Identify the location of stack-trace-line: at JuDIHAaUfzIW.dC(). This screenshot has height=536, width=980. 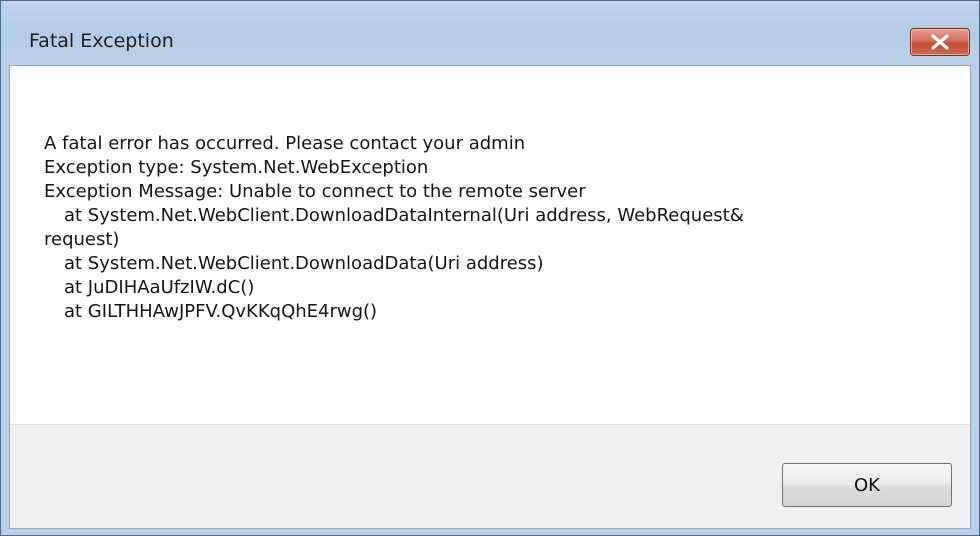
(159, 287).